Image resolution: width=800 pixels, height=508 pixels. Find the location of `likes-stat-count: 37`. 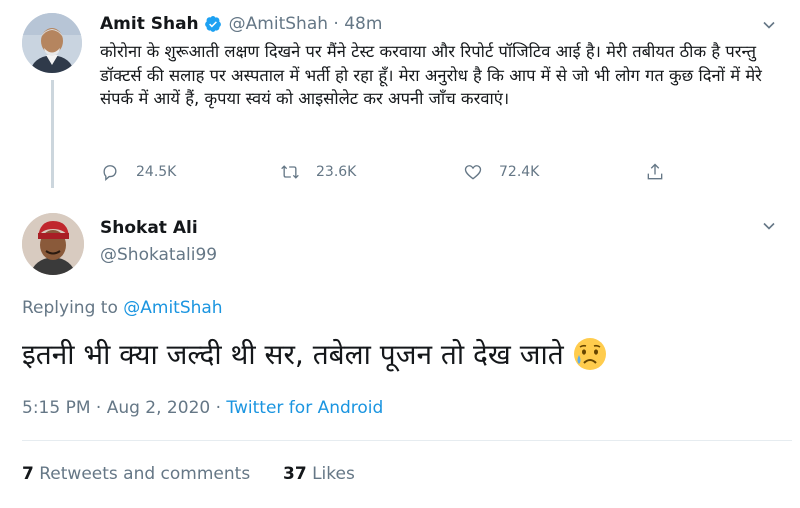

likes-stat-count: 37 is located at coordinates (295, 474).